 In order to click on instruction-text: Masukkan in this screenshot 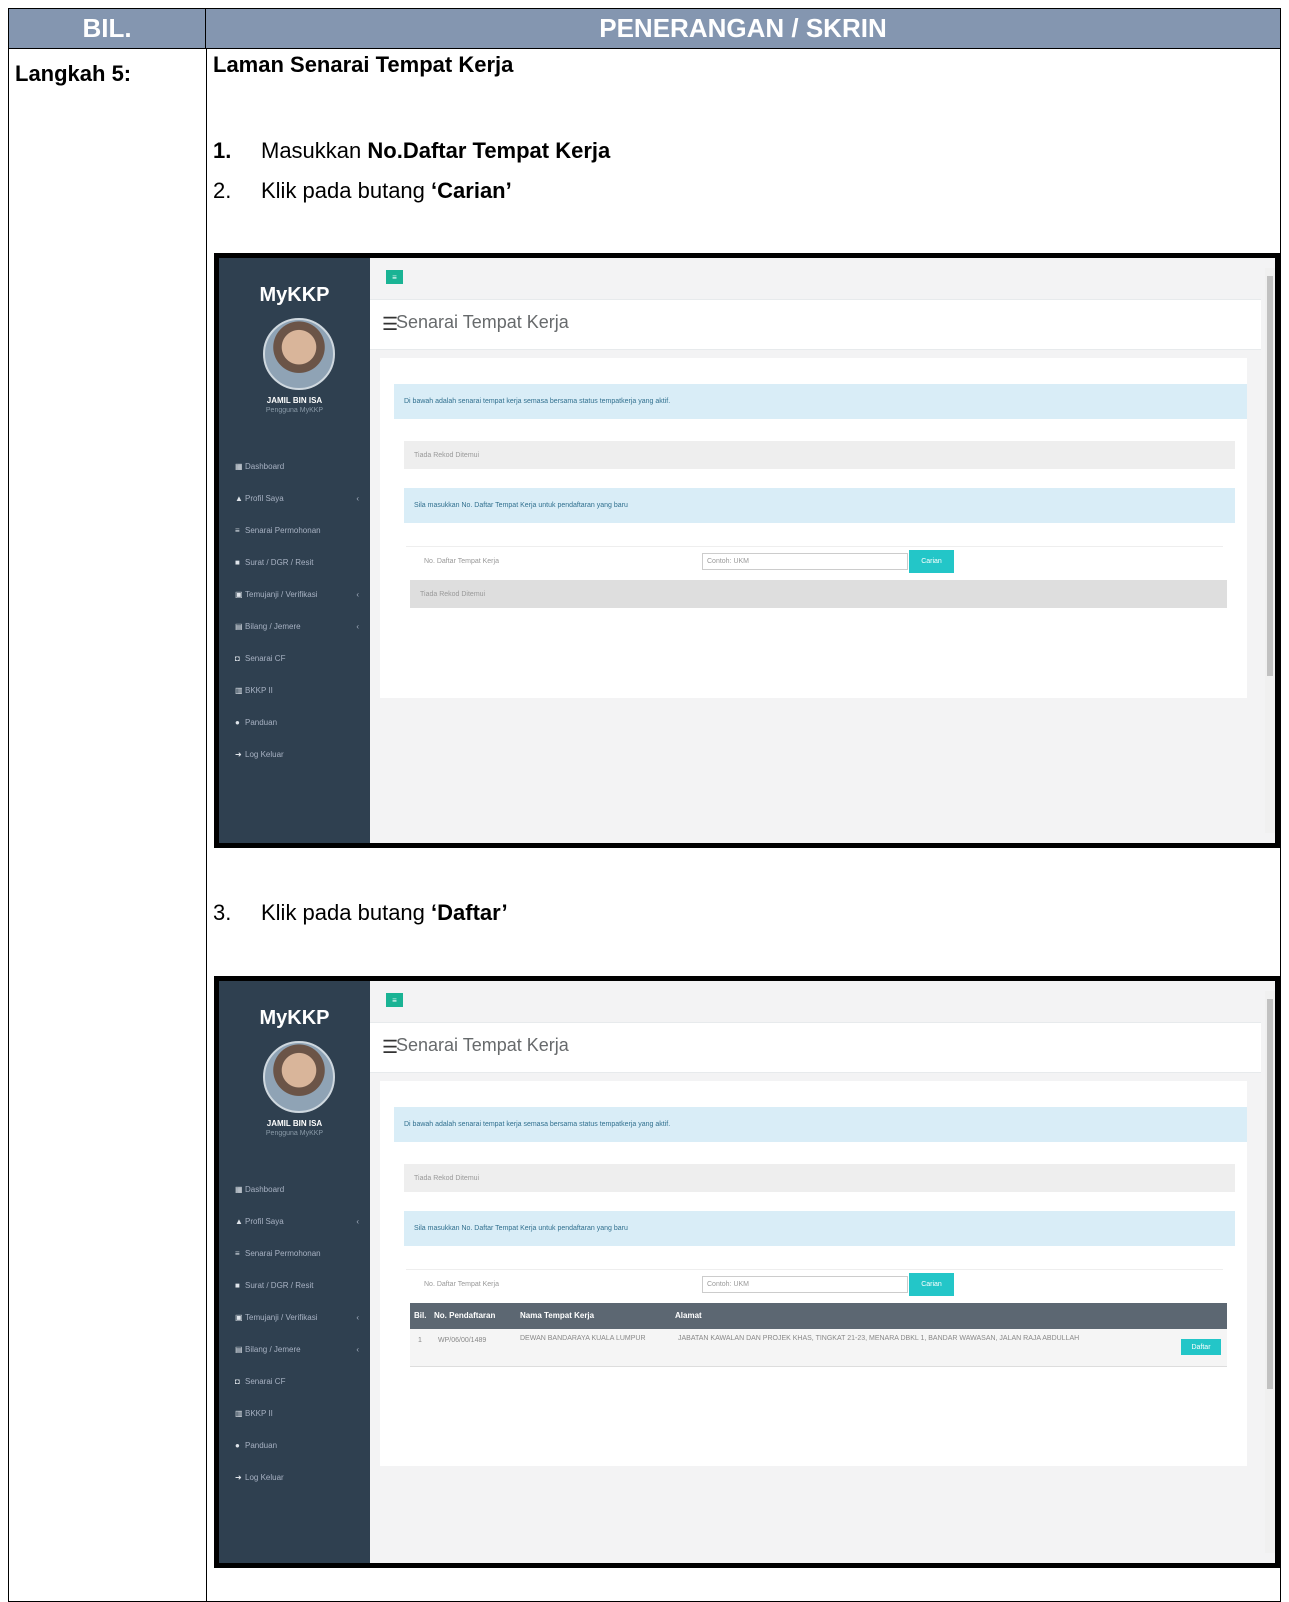, I will do `click(314, 150)`.